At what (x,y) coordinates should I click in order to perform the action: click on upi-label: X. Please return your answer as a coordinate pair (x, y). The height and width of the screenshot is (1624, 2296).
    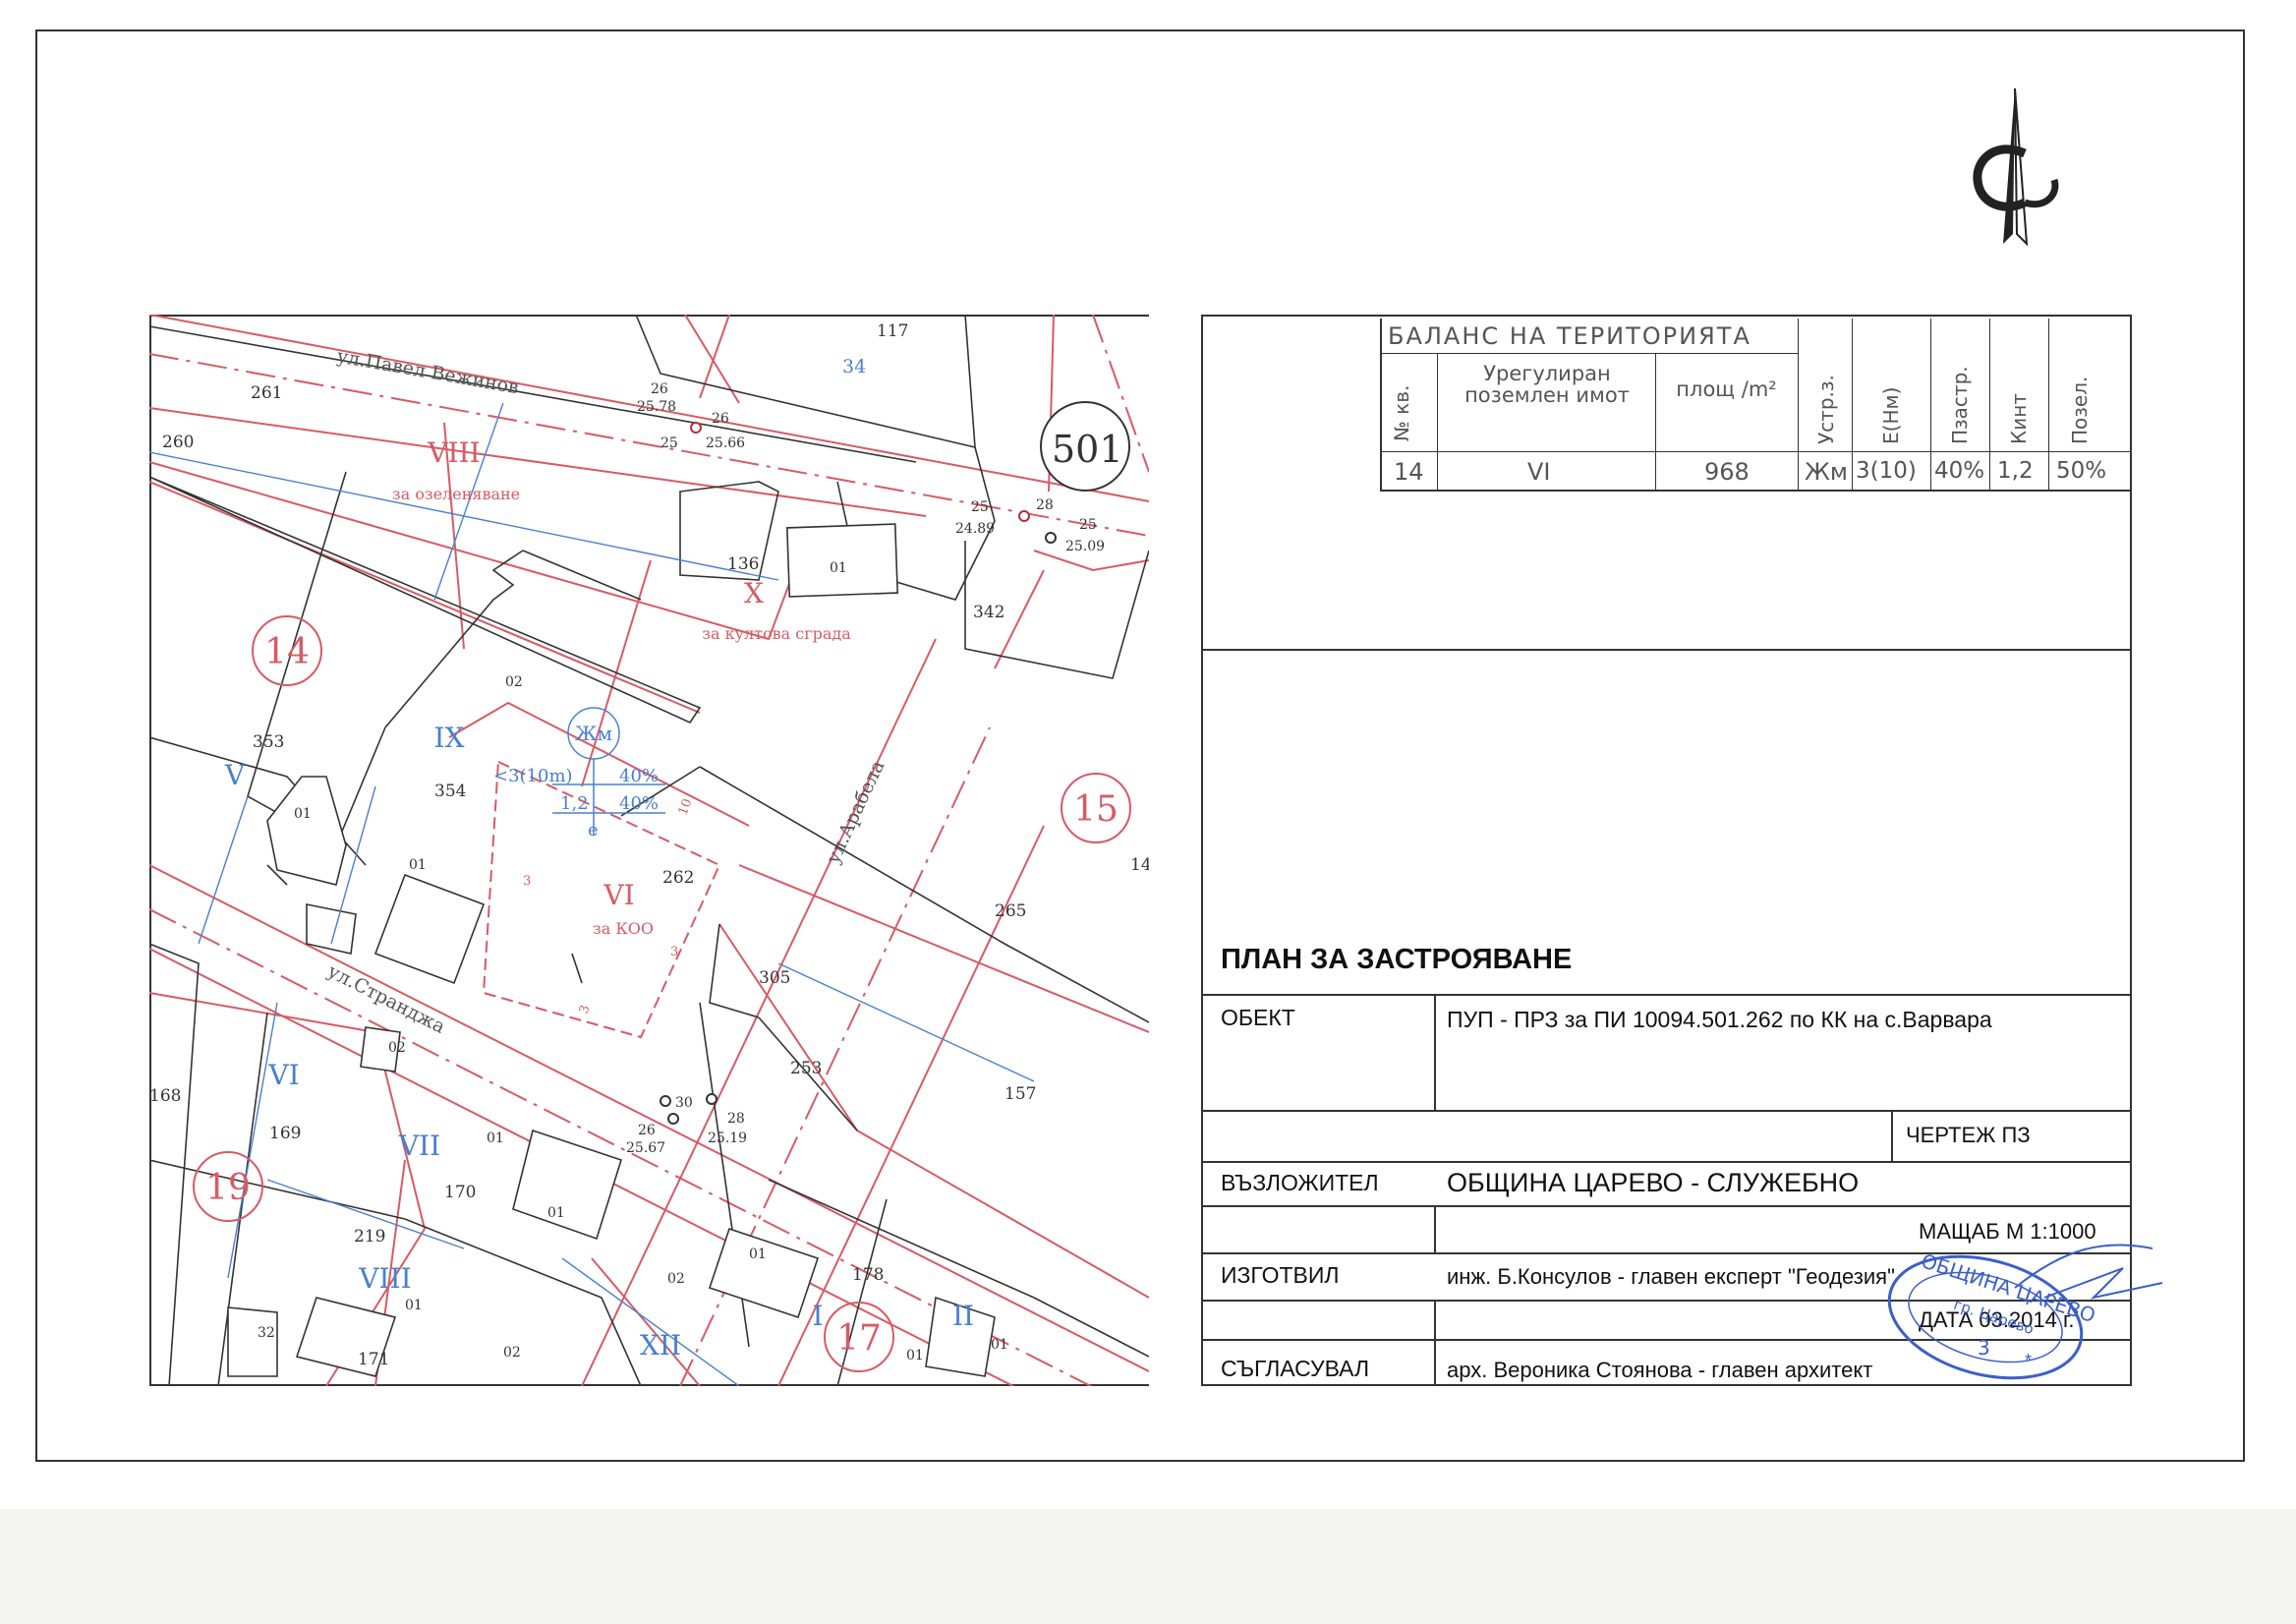
    Looking at the image, I should click on (754, 593).